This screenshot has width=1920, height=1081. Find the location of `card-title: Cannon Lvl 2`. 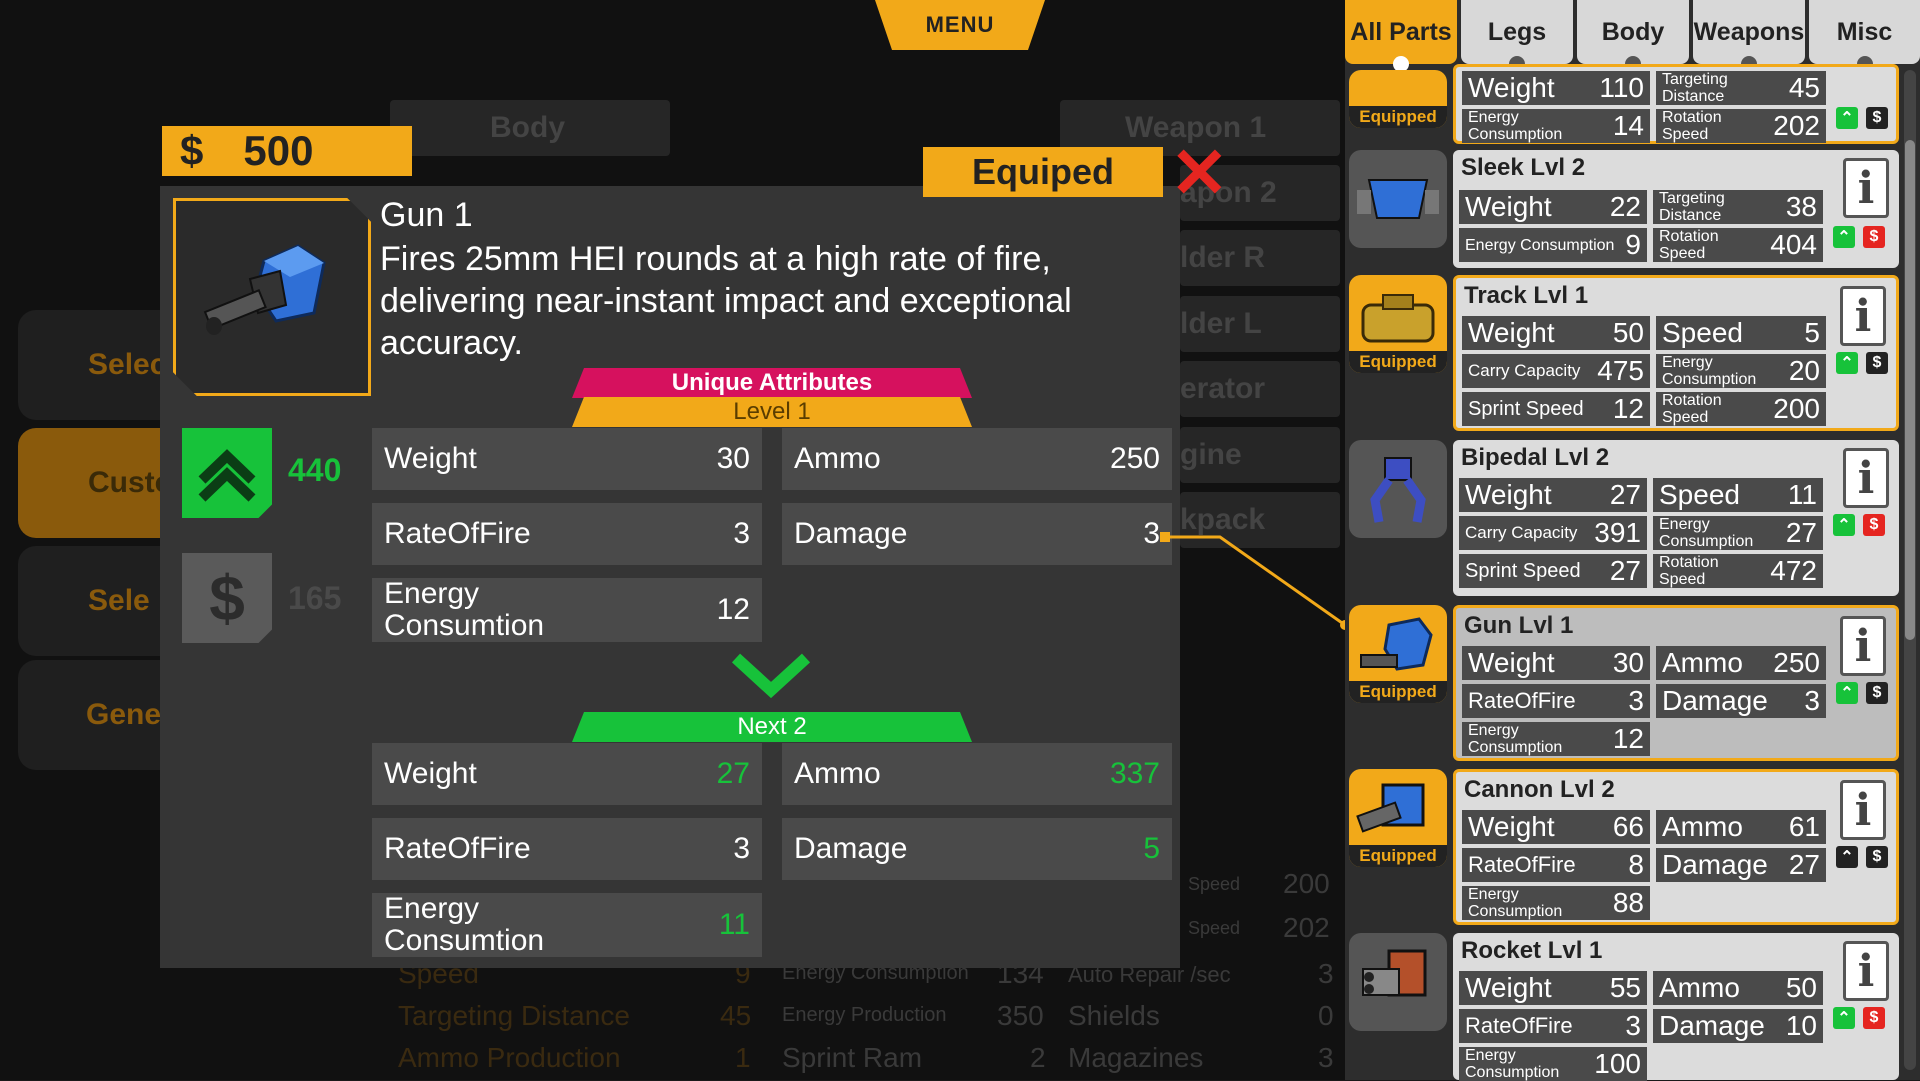

card-title: Cannon Lvl 2 is located at coordinates (1539, 789).